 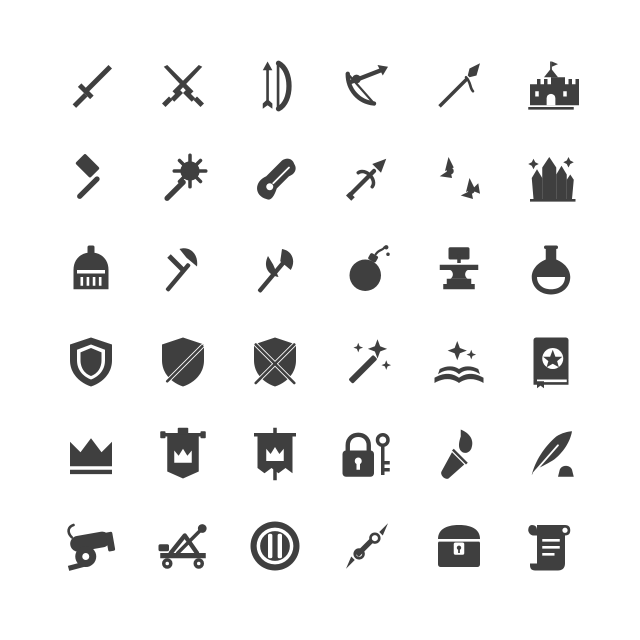 I want to click on round-shield-icon, so click(x=275, y=546).